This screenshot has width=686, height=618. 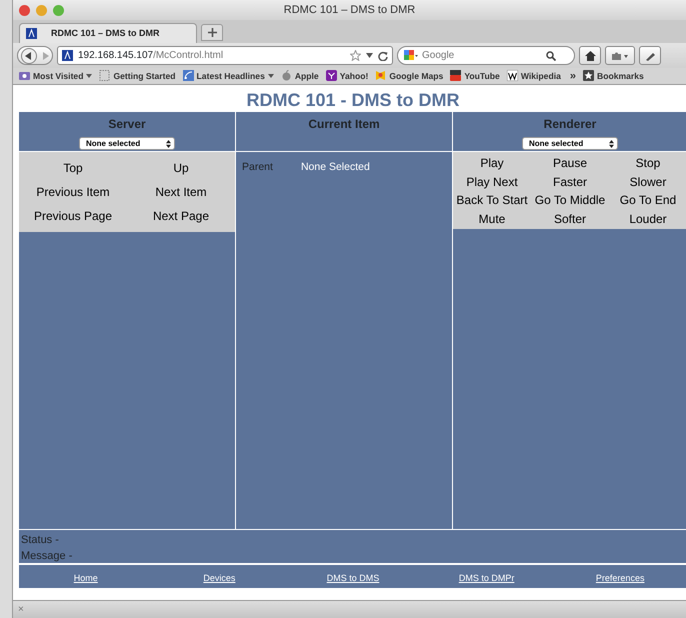 I want to click on control-button: Go To Middle, so click(x=570, y=200).